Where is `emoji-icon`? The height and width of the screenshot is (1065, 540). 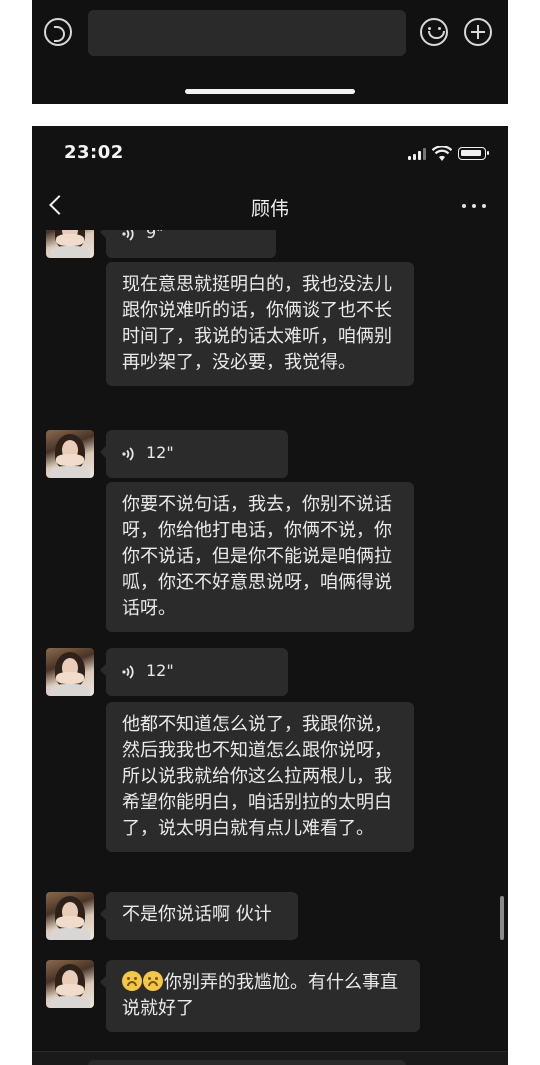 emoji-icon is located at coordinates (434, 32).